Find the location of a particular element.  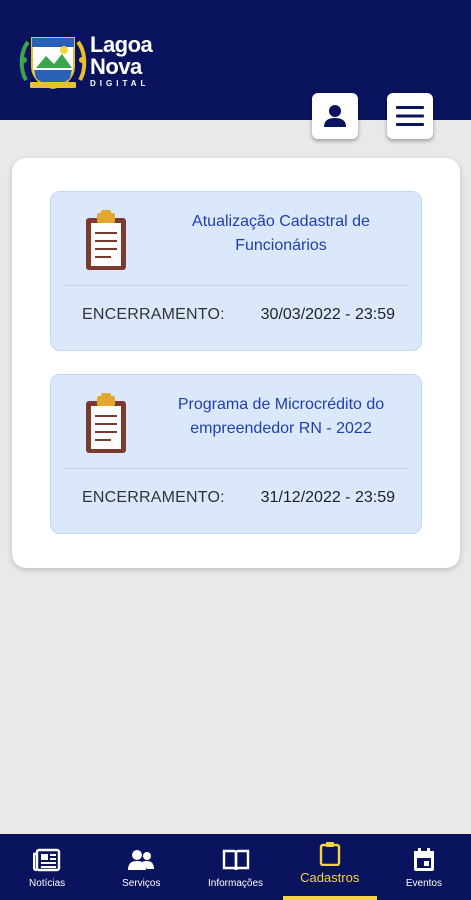

nav-item-eventos: Eventos is located at coordinates (424, 867).